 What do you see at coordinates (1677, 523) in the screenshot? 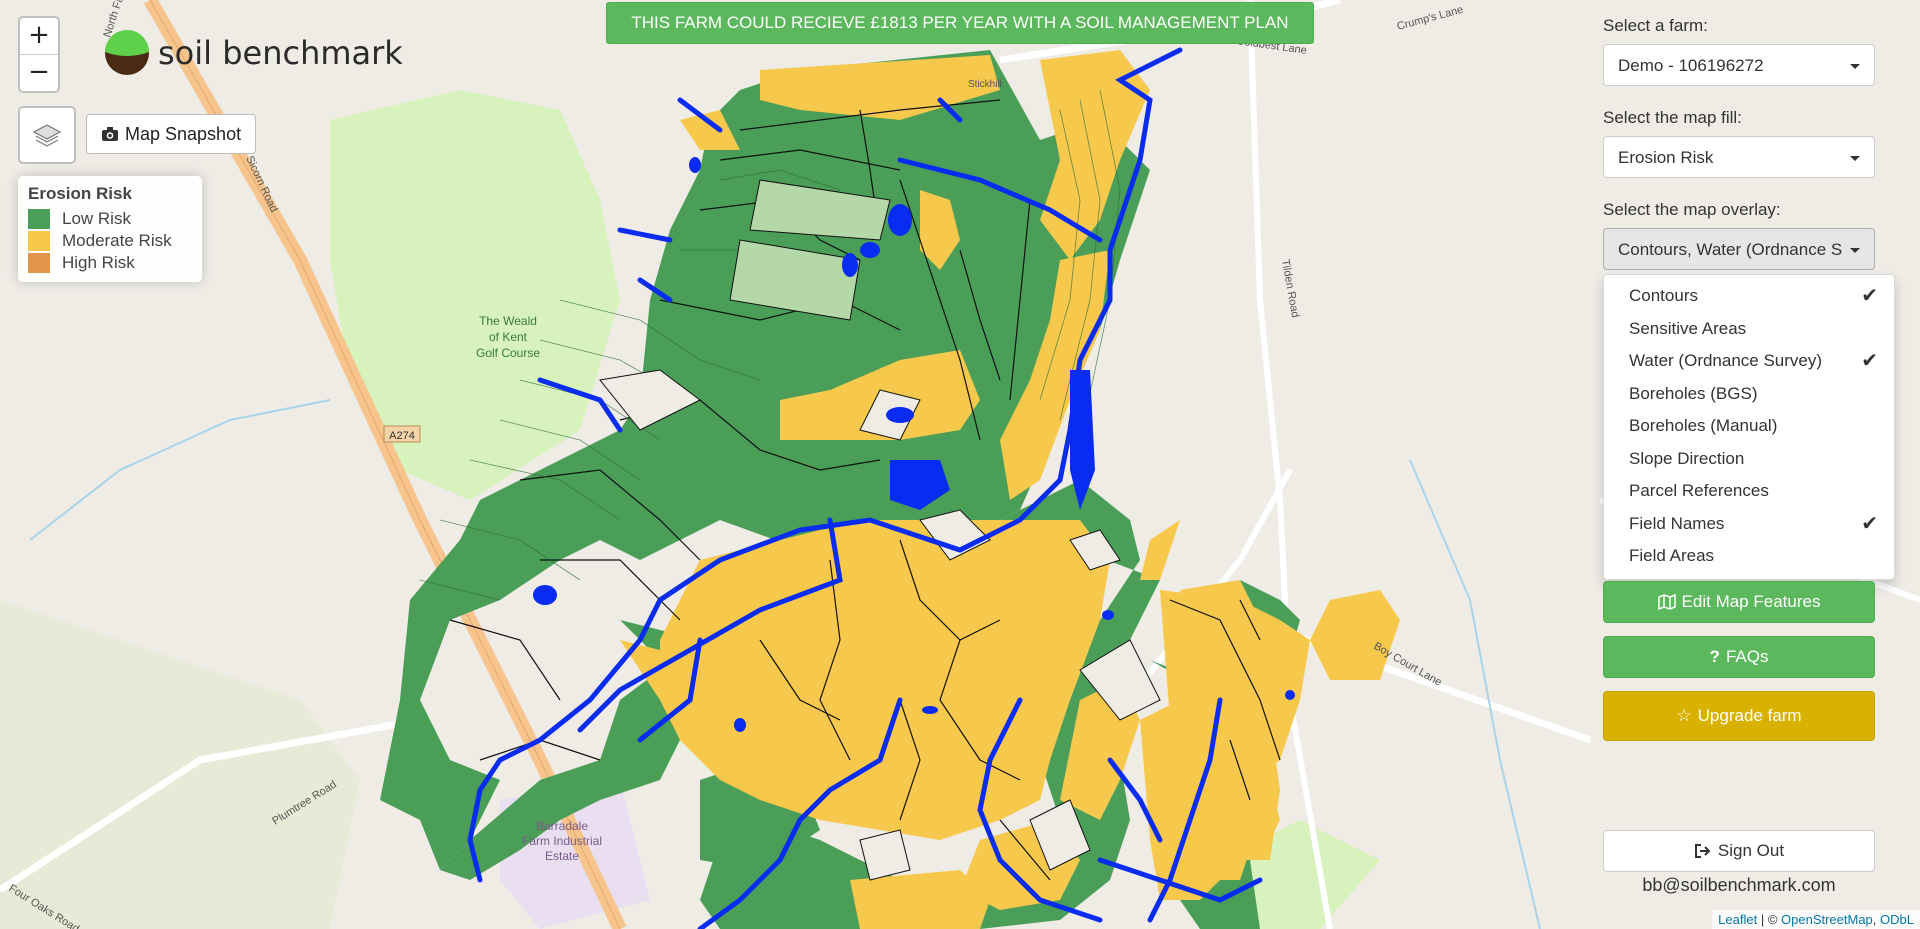
I see `overlay-option-label: Field Names` at bounding box center [1677, 523].